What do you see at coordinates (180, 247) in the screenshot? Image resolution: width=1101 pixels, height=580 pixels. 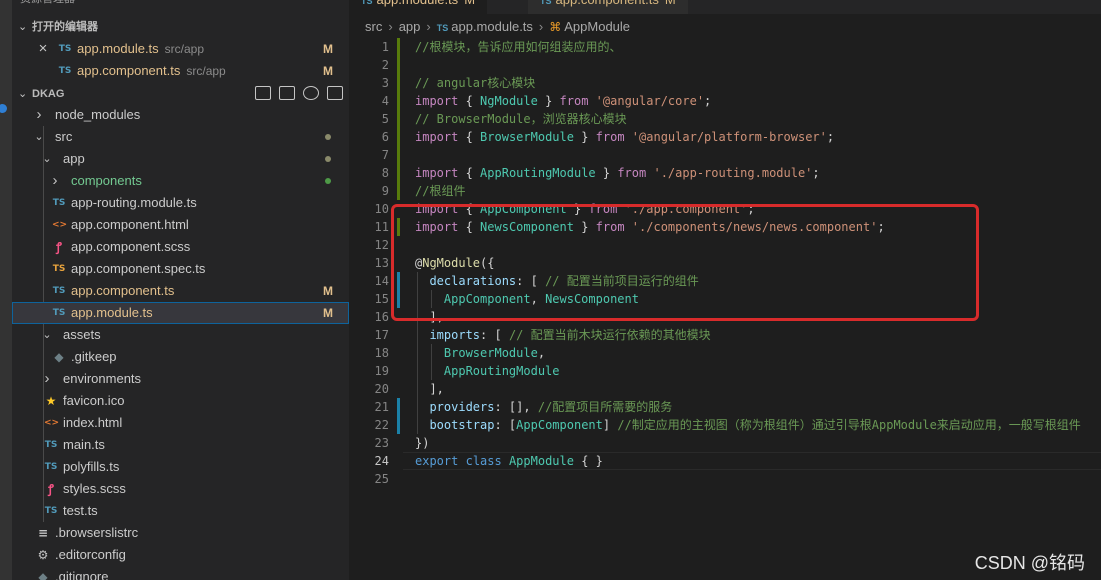 I see `tree-item-app-component-scss: ꝭ app.component.scss` at bounding box center [180, 247].